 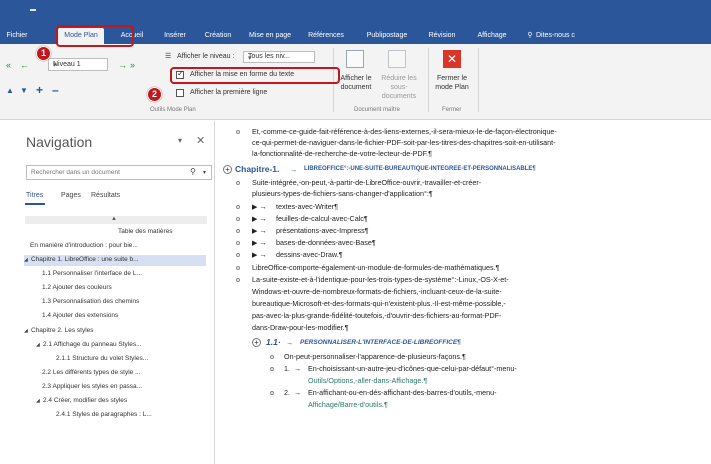 What do you see at coordinates (62, 330) in the screenshot?
I see `nav-item-chapitre-2-label: Chapitre 2. Les styles` at bounding box center [62, 330].